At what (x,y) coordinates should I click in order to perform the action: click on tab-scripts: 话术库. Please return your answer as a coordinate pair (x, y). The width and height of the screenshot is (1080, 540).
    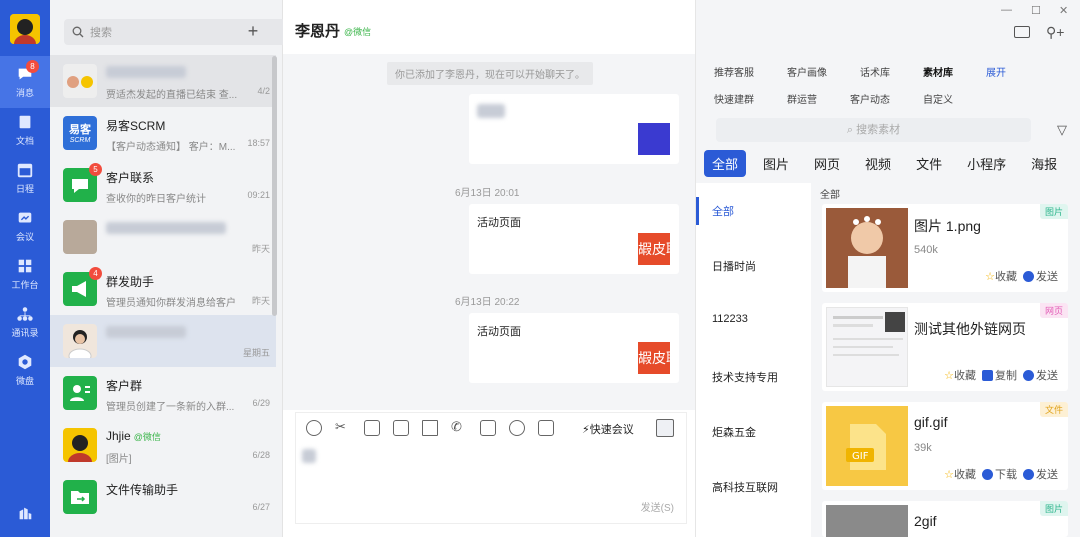
    Looking at the image, I should click on (875, 71).